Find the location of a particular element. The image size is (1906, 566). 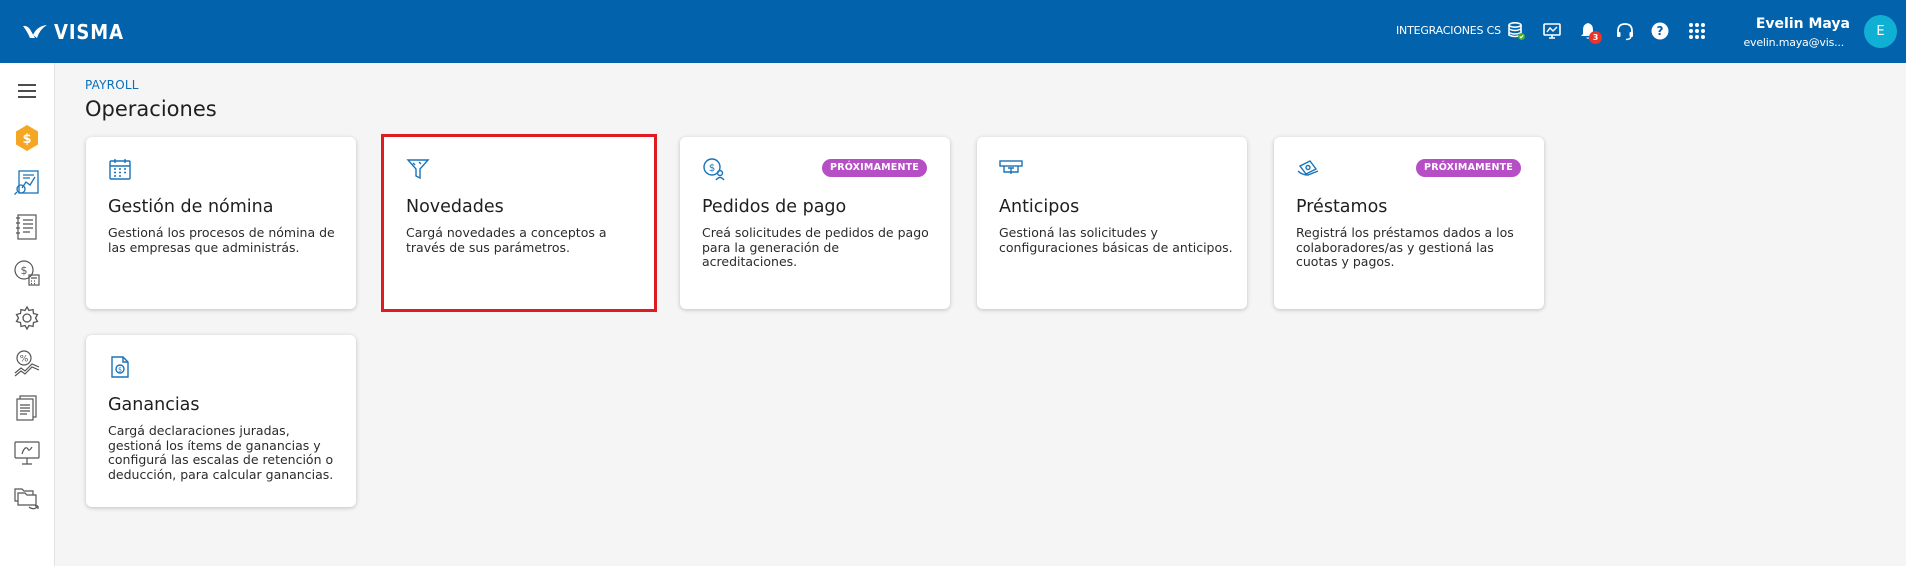

breadcrumb: PAYROLL is located at coordinates (112, 85).